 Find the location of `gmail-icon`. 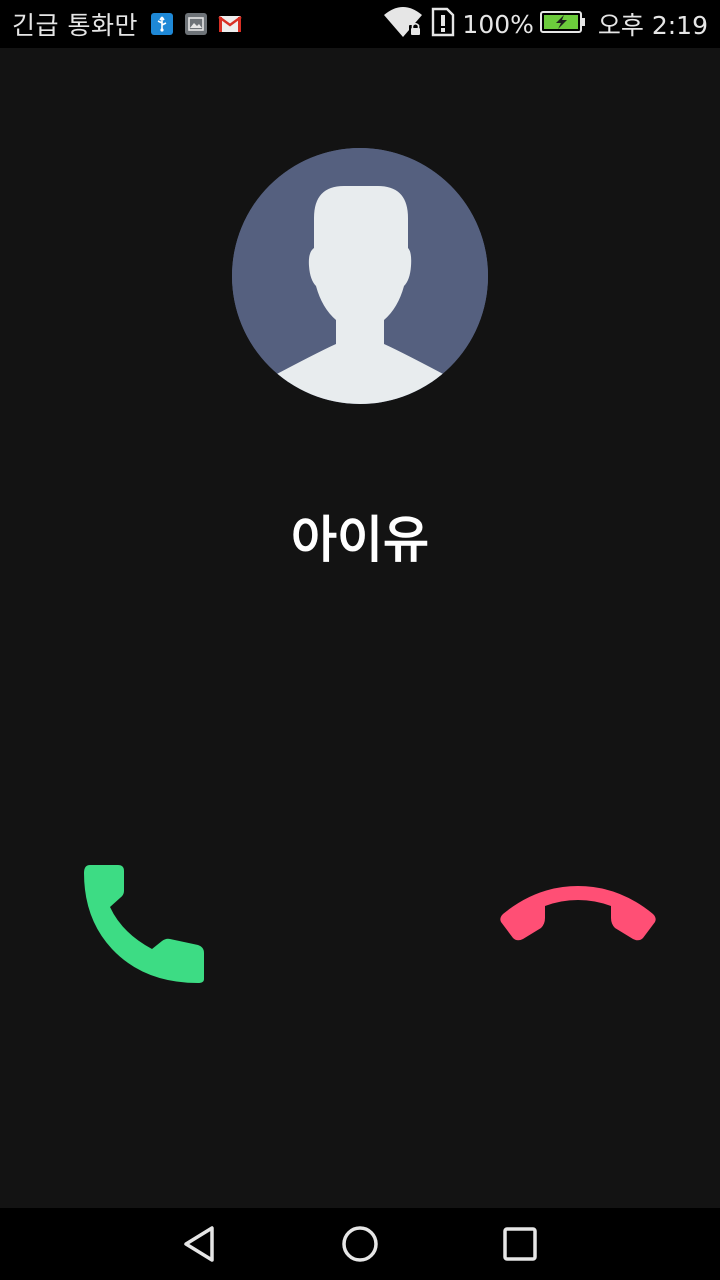

gmail-icon is located at coordinates (230, 24).